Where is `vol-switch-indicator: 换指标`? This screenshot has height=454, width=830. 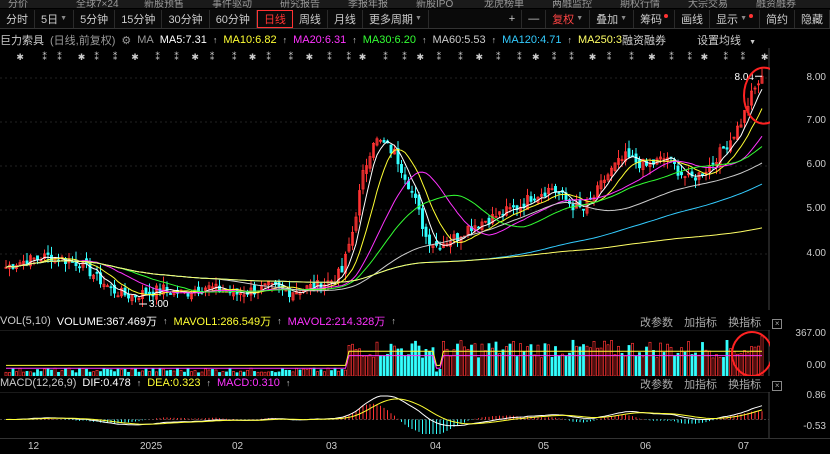
vol-switch-indicator: 换指标 is located at coordinates (744, 323).